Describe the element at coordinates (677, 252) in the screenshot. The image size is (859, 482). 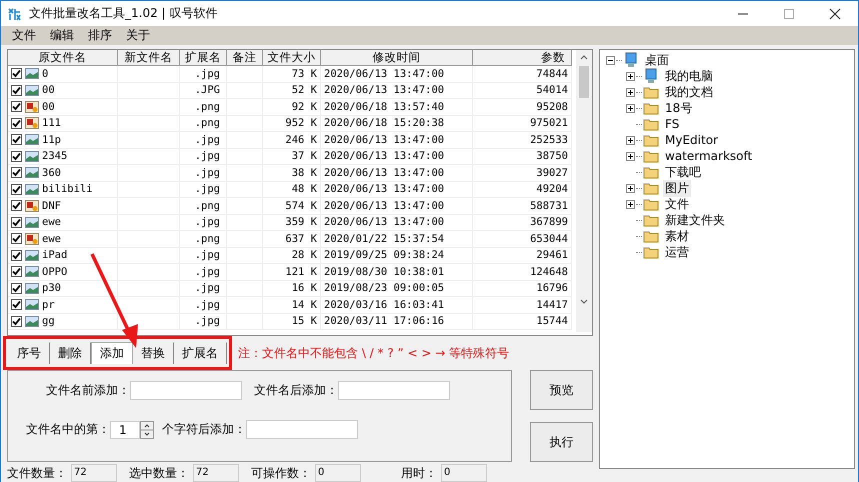
I see `tree-item: 运营` at that location.